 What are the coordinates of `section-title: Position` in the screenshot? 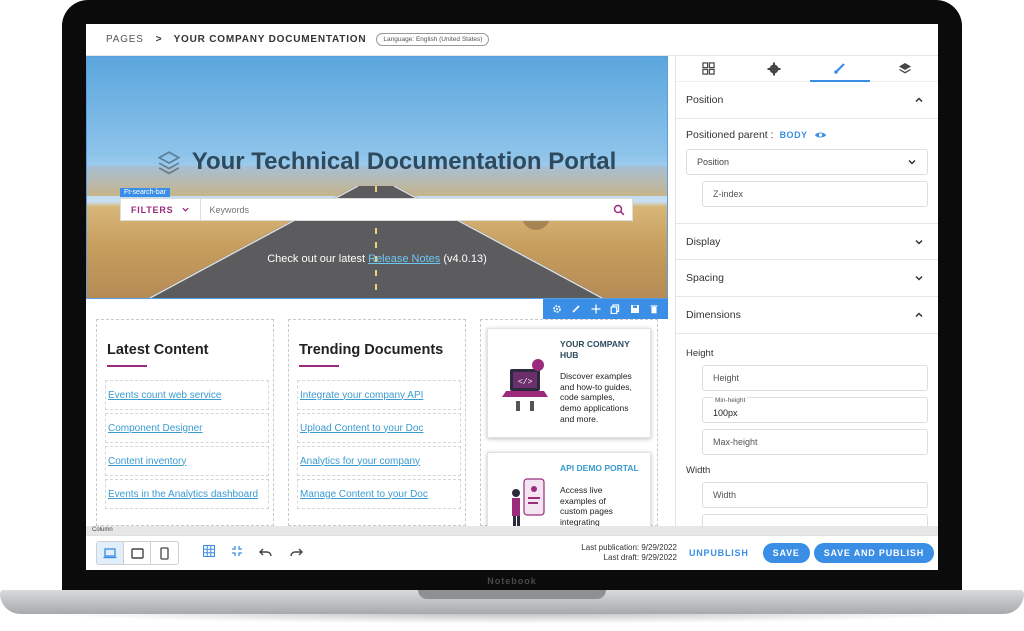 It's located at (705, 100).